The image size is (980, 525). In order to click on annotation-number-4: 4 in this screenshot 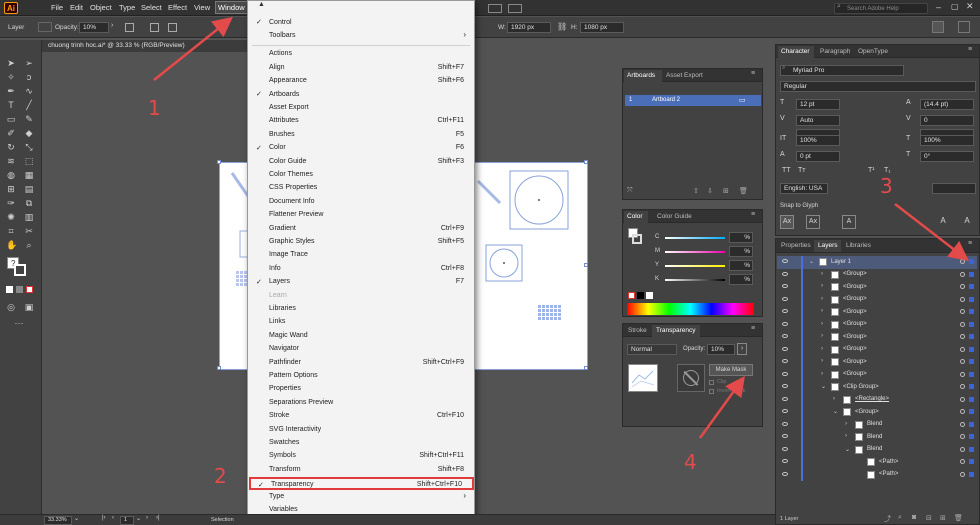, I will do `click(690, 462)`.